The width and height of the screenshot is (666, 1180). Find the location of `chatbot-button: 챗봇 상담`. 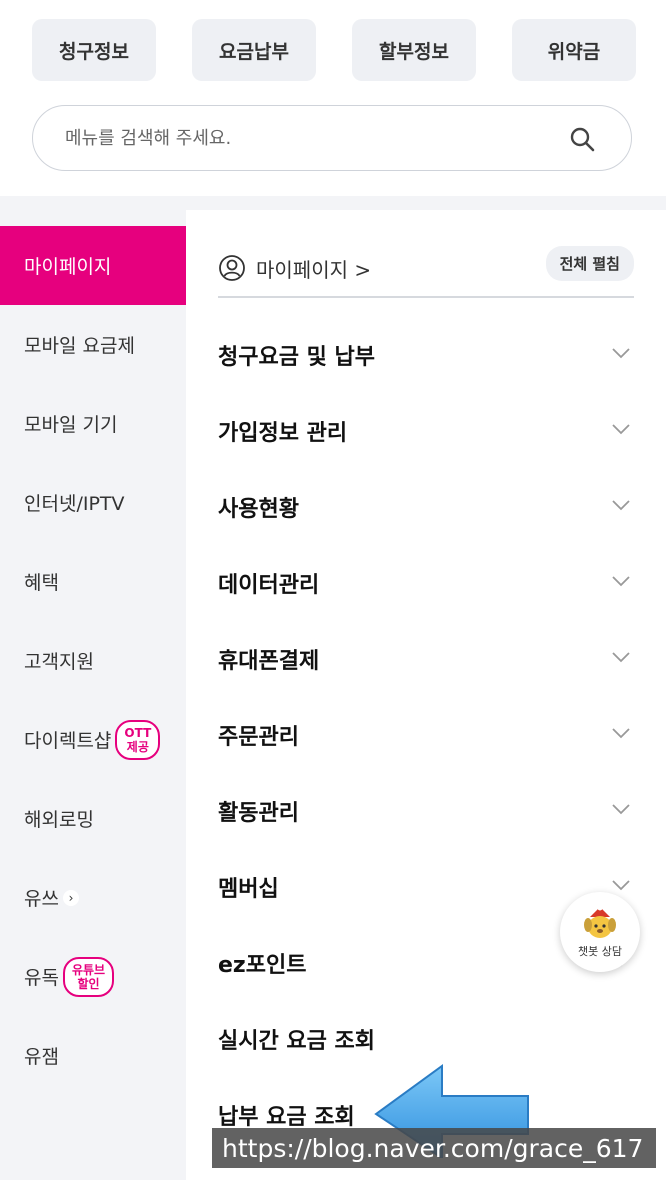

chatbot-button: 챗봇 상담 is located at coordinates (600, 932).